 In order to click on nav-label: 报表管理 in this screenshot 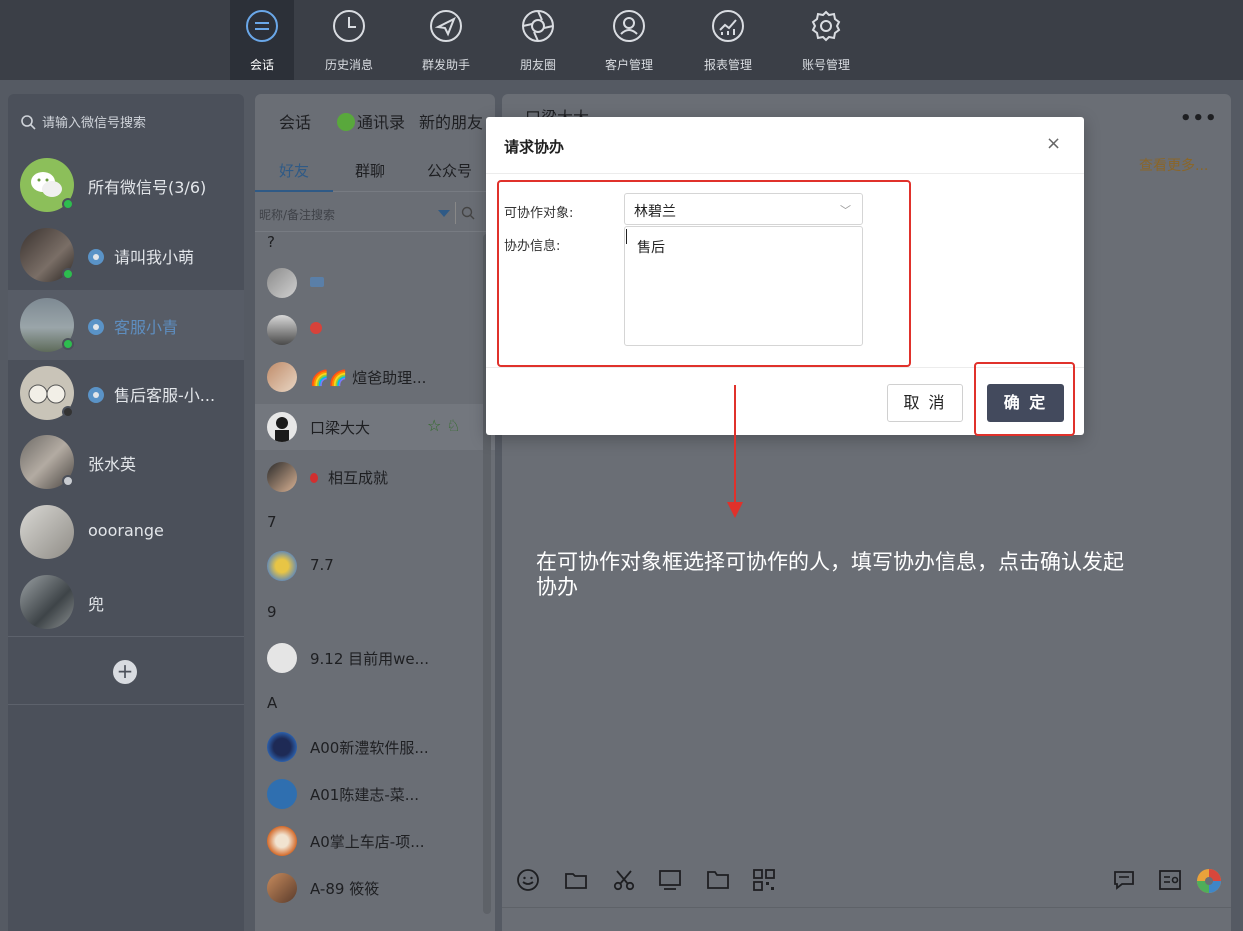, I will do `click(727, 65)`.